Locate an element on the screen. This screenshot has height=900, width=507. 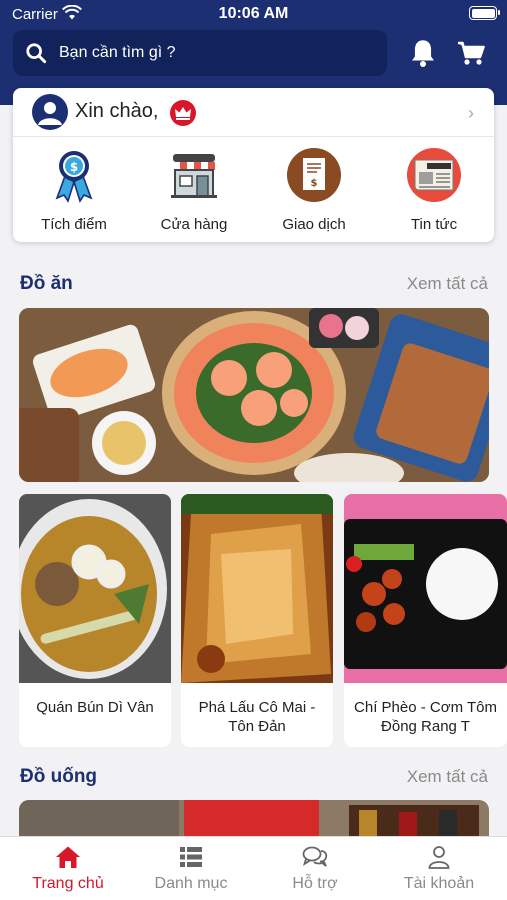
status-bar: Carrier 10:06 AM is located at coordinates (253, 15).